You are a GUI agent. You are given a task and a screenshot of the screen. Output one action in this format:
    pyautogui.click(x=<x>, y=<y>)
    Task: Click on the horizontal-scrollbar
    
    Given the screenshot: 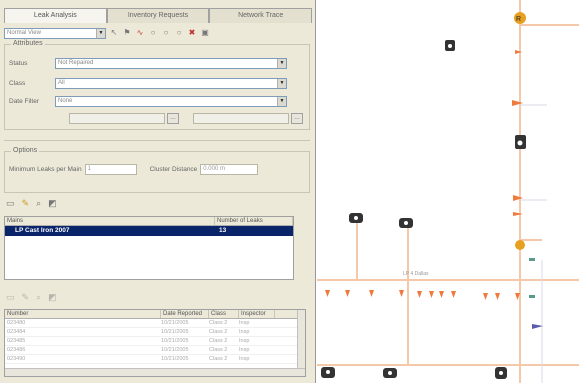 What is the action you would take?
    pyautogui.click(x=155, y=372)
    